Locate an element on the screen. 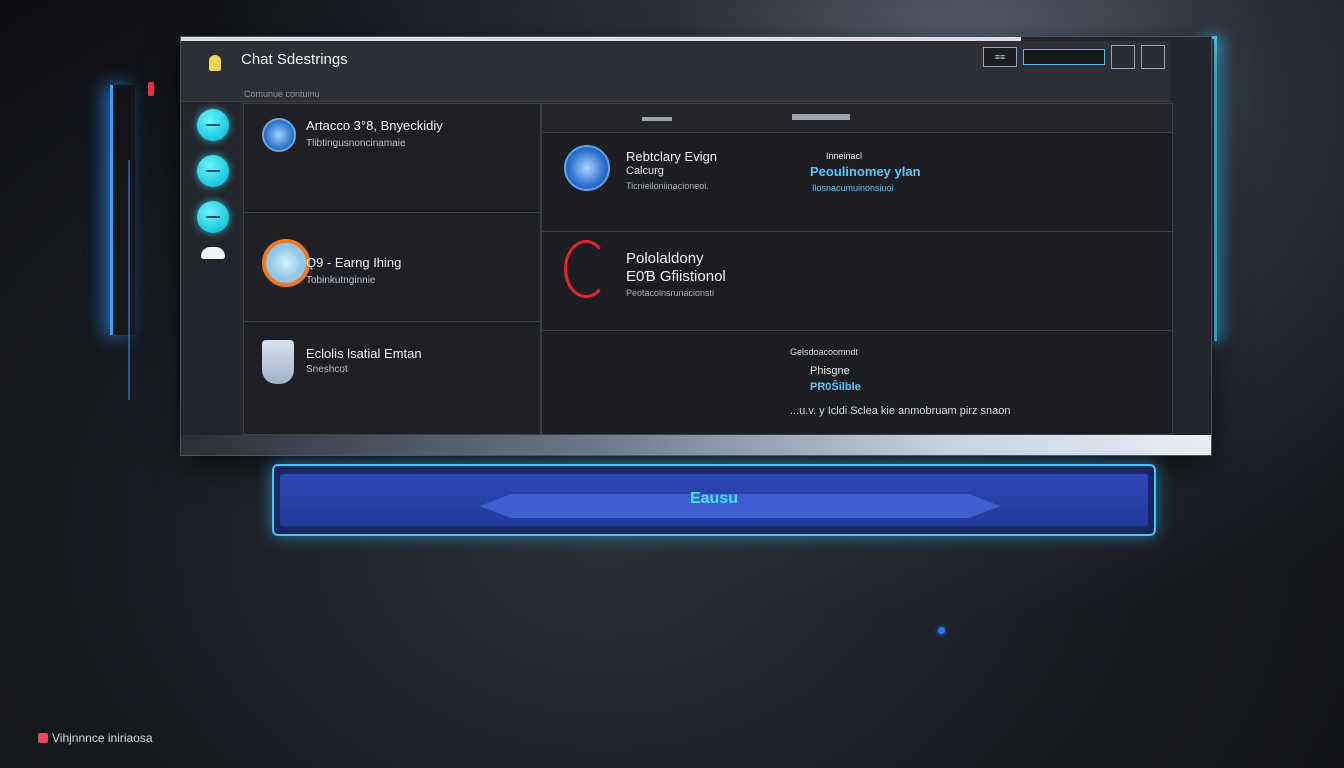  close-button is located at coordinates (1153, 57).